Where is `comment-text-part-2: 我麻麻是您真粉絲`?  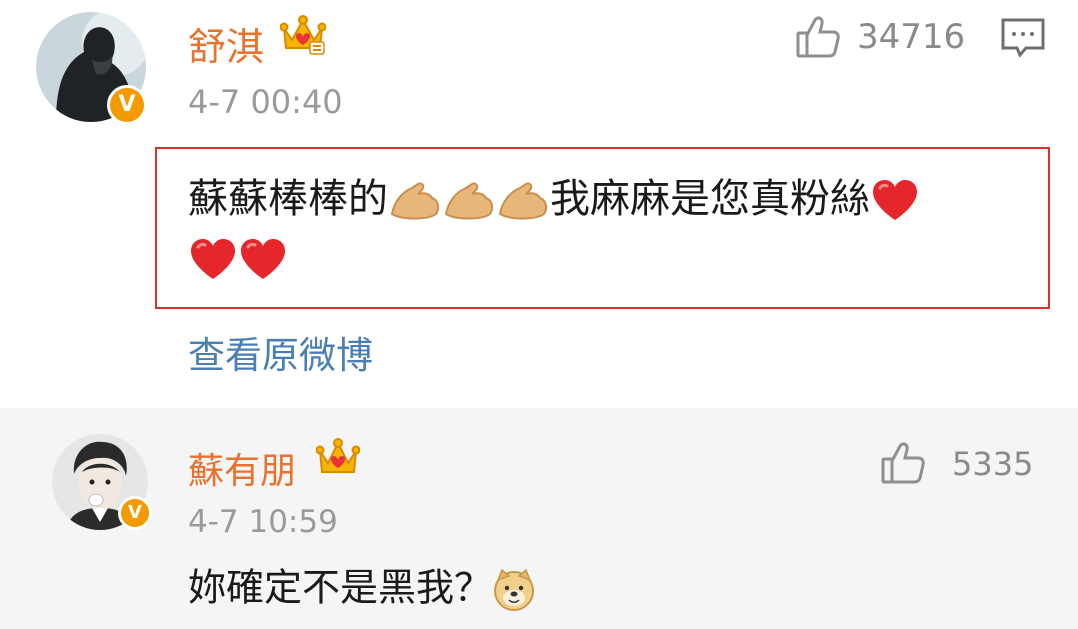
comment-text-part-2: 我麻麻是您真粉絲 is located at coordinates (710, 199).